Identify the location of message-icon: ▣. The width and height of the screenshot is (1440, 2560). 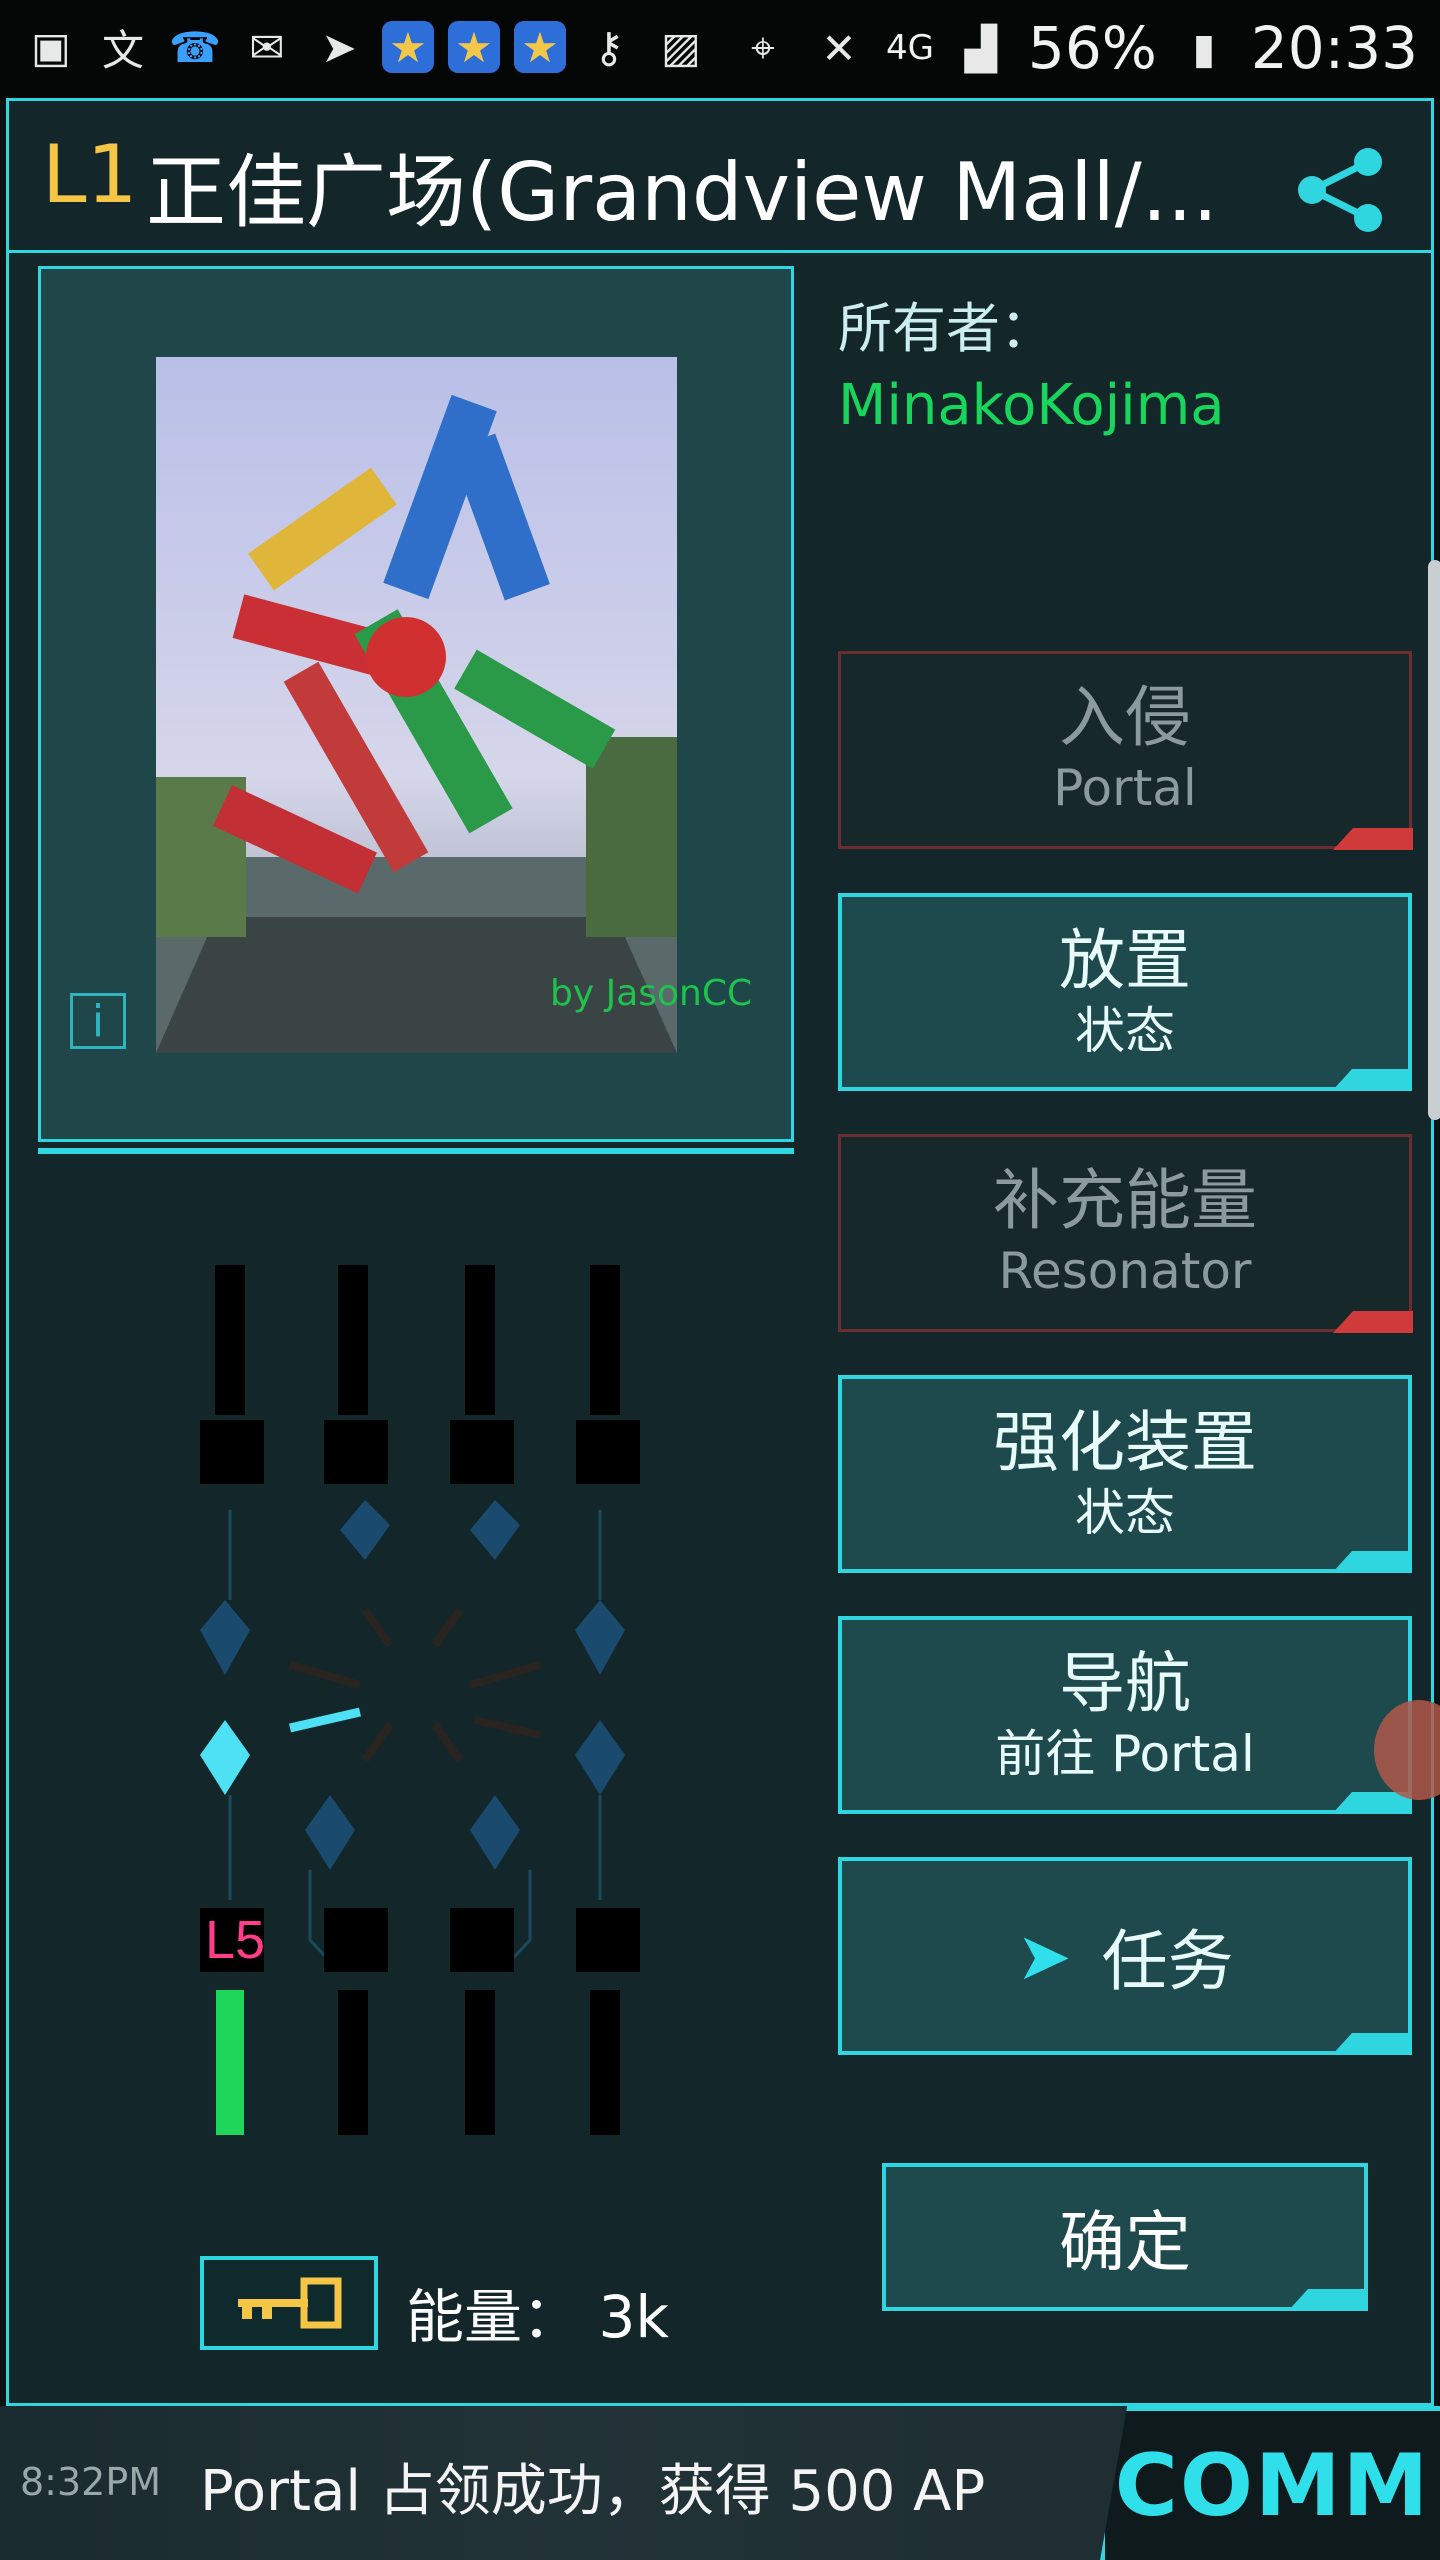
(51, 47).